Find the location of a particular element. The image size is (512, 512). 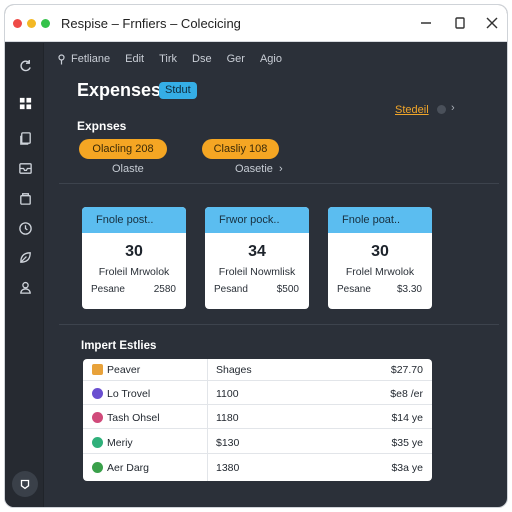

row-name: Lo Trovel is located at coordinates (129, 394).